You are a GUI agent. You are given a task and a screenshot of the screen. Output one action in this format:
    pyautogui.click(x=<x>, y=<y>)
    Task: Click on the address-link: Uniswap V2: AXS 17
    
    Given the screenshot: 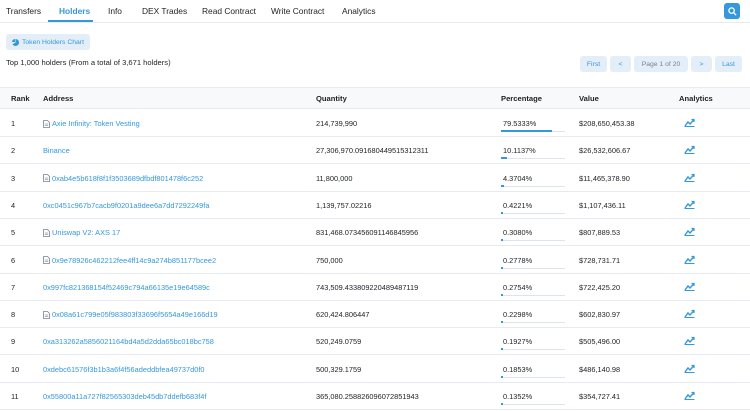 What is the action you would take?
    pyautogui.click(x=81, y=232)
    